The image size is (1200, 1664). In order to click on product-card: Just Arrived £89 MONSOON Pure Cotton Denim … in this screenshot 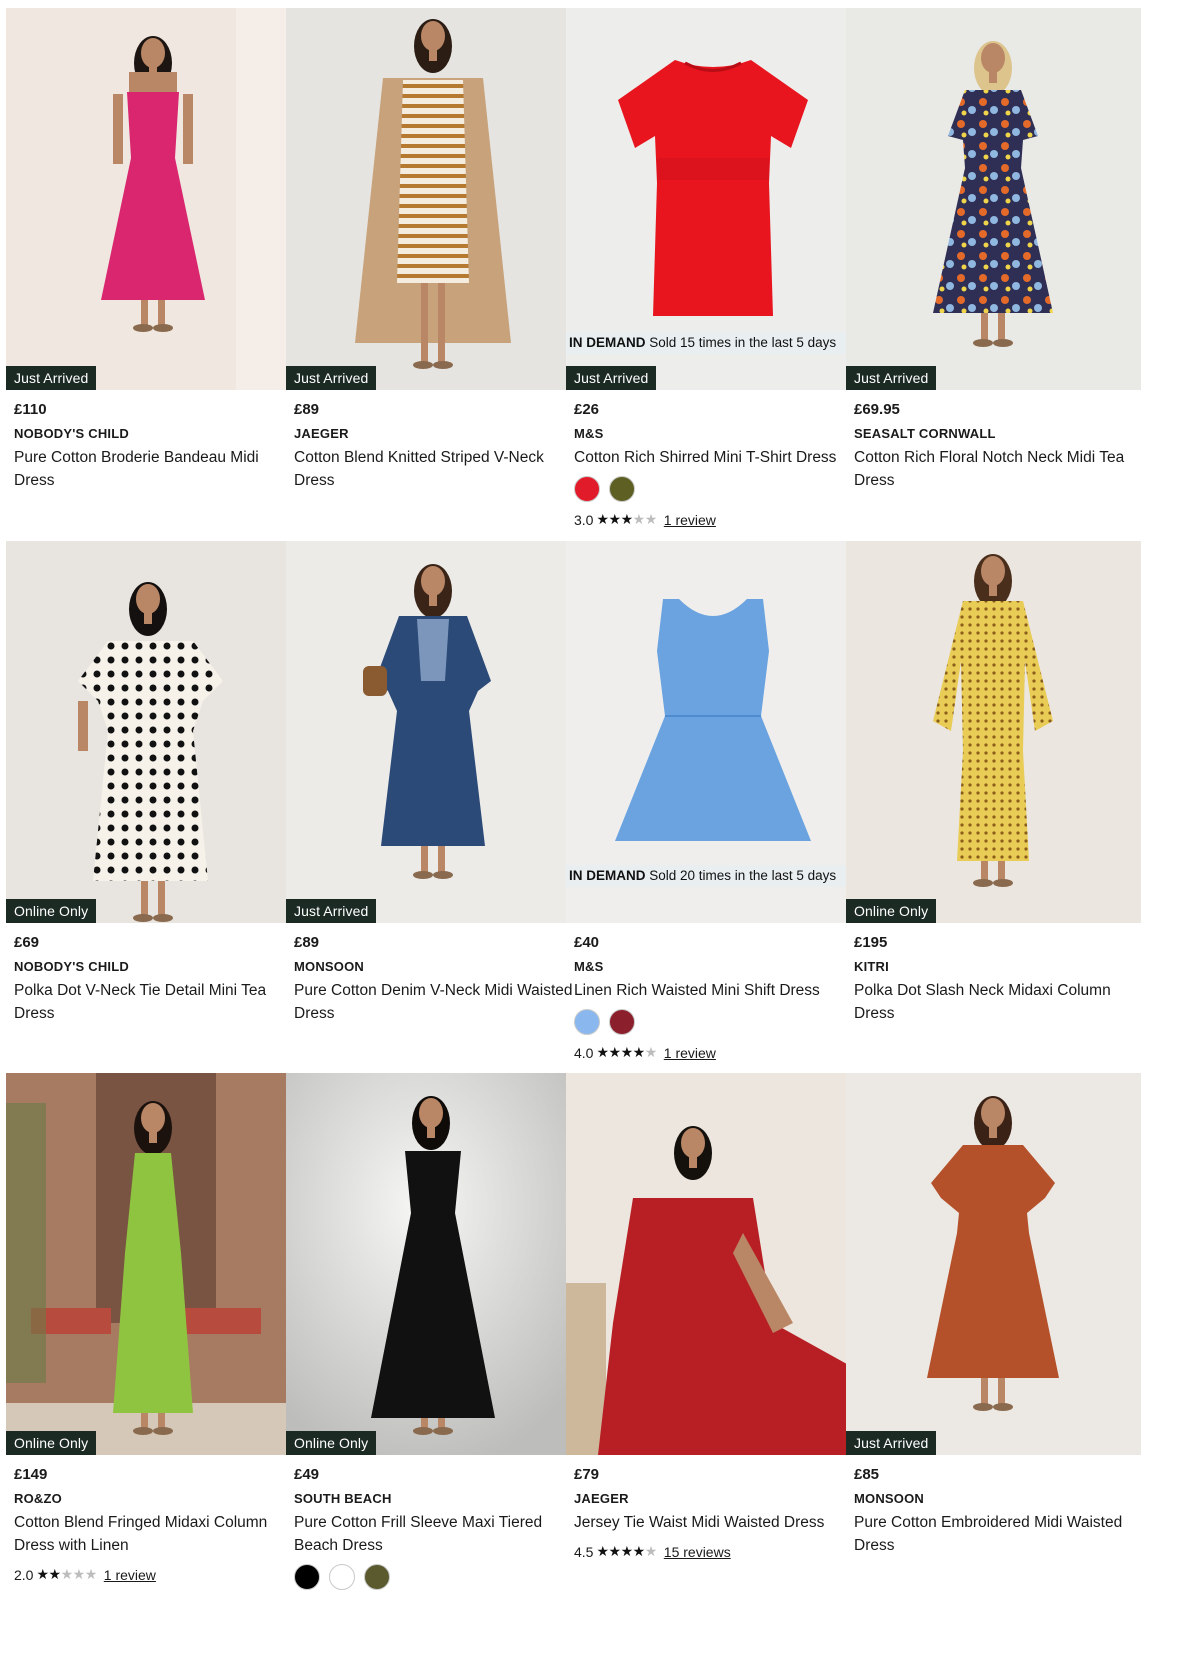, I will do `click(433, 783)`.